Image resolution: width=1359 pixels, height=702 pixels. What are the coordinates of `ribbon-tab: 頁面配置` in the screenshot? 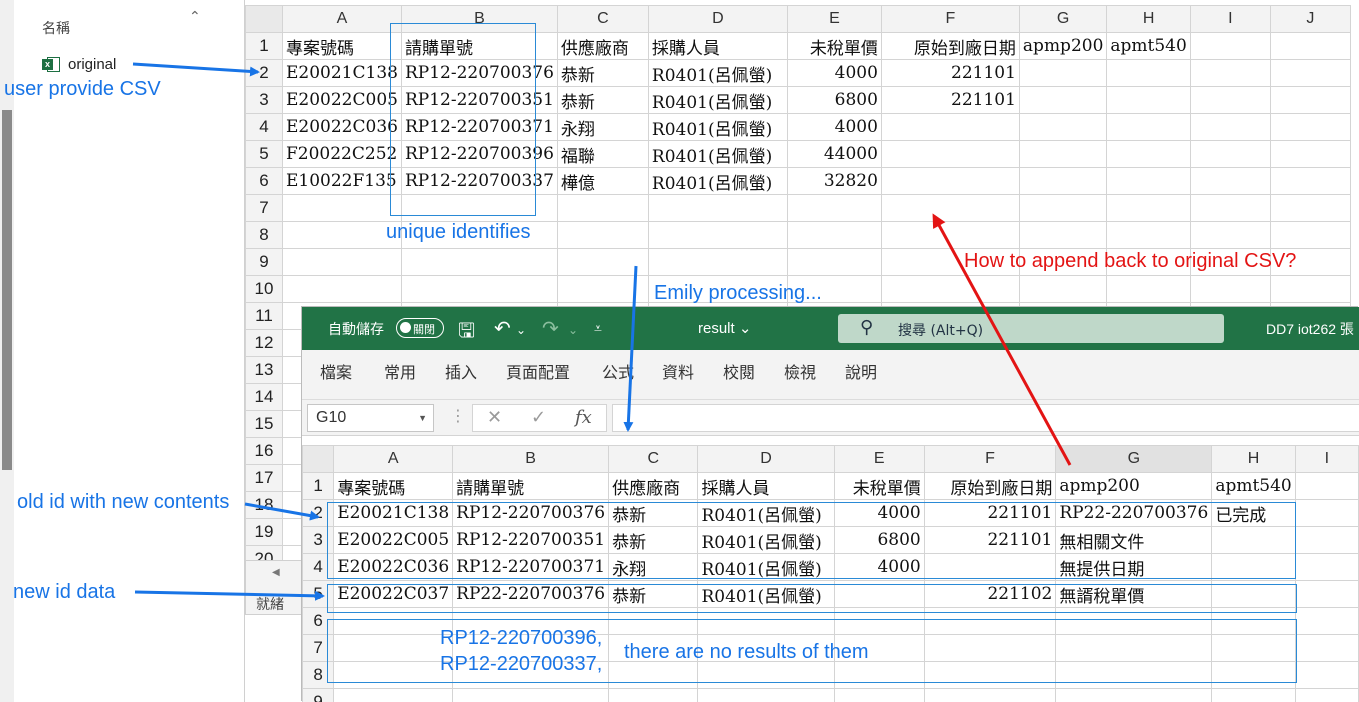 It's located at (538, 371).